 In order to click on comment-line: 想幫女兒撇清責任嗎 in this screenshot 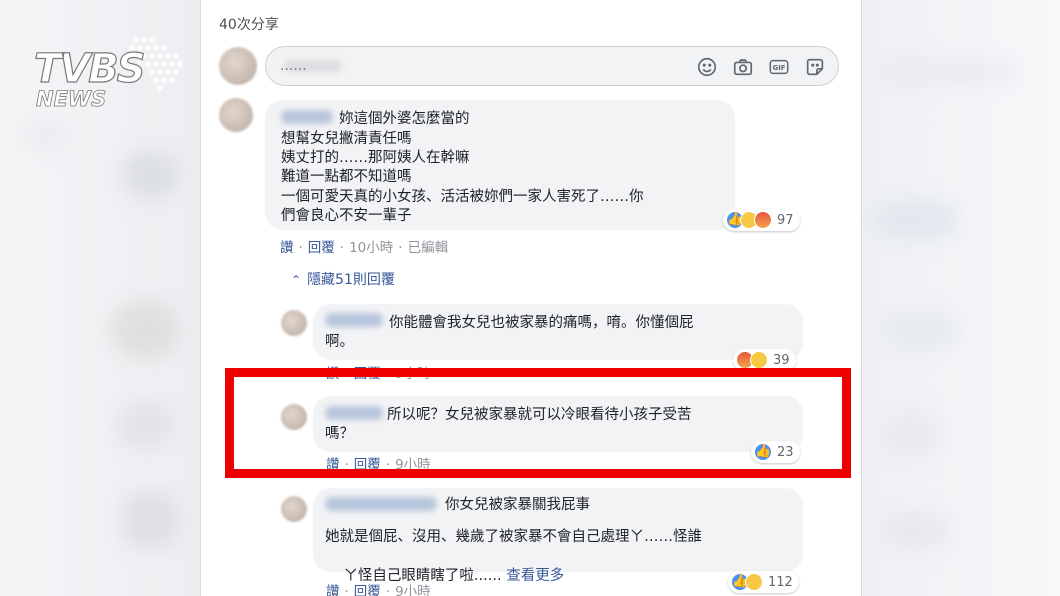, I will do `click(346, 139)`.